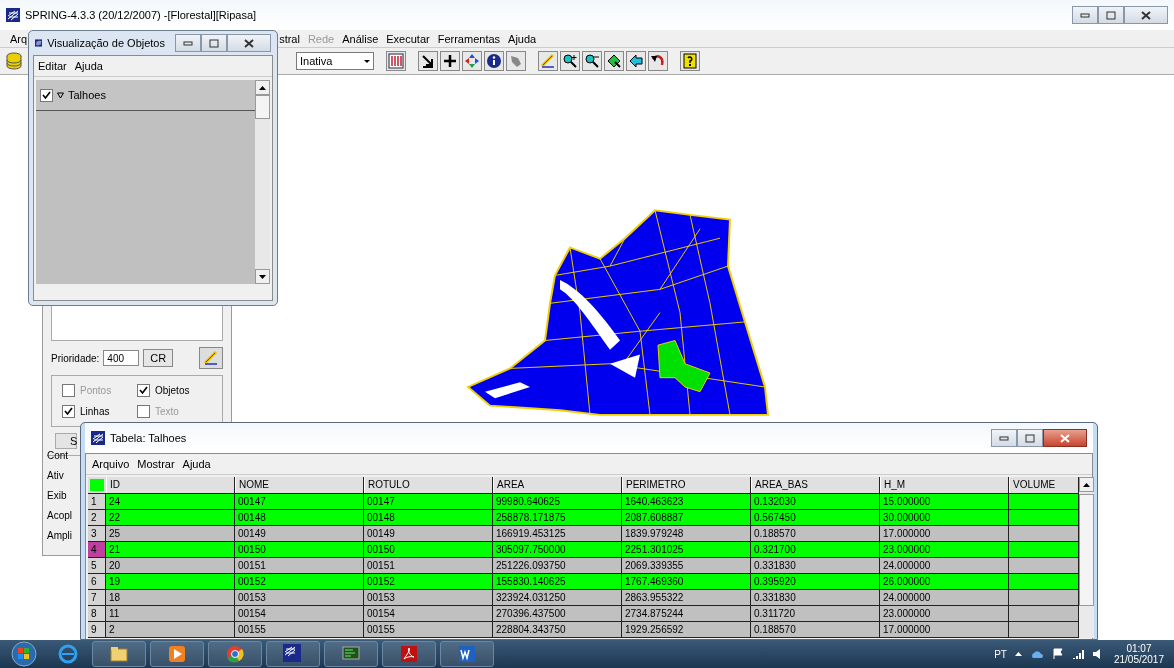  What do you see at coordinates (428, 485) in the screenshot?
I see `column-header: ROTULO` at bounding box center [428, 485].